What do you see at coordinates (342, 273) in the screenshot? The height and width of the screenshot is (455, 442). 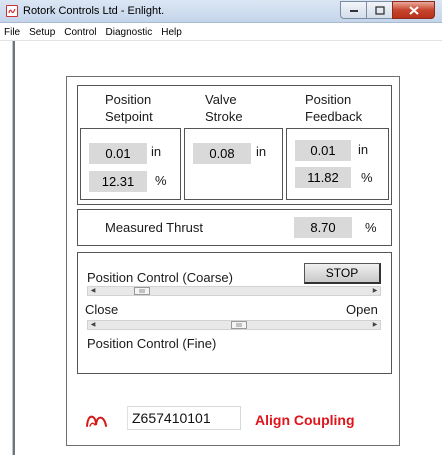 I see `stop-button: STOP` at bounding box center [342, 273].